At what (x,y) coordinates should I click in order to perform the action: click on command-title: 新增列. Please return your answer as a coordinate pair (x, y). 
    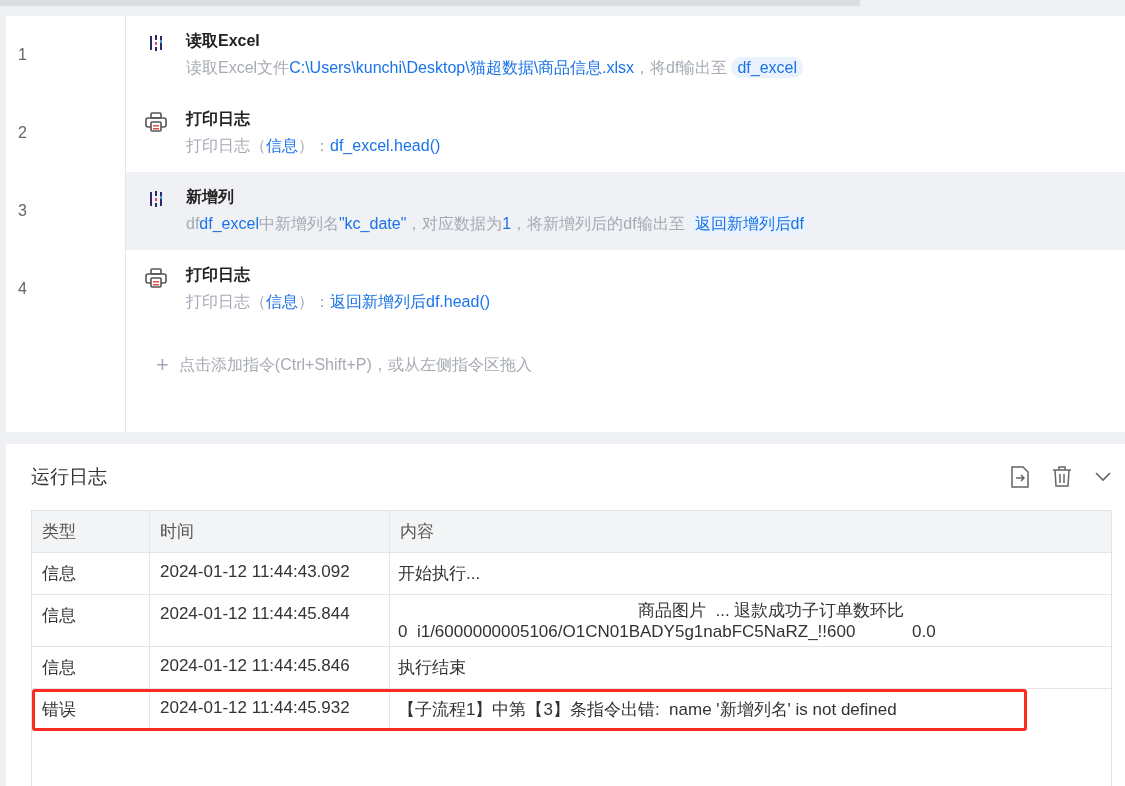
    Looking at the image, I should click on (210, 197).